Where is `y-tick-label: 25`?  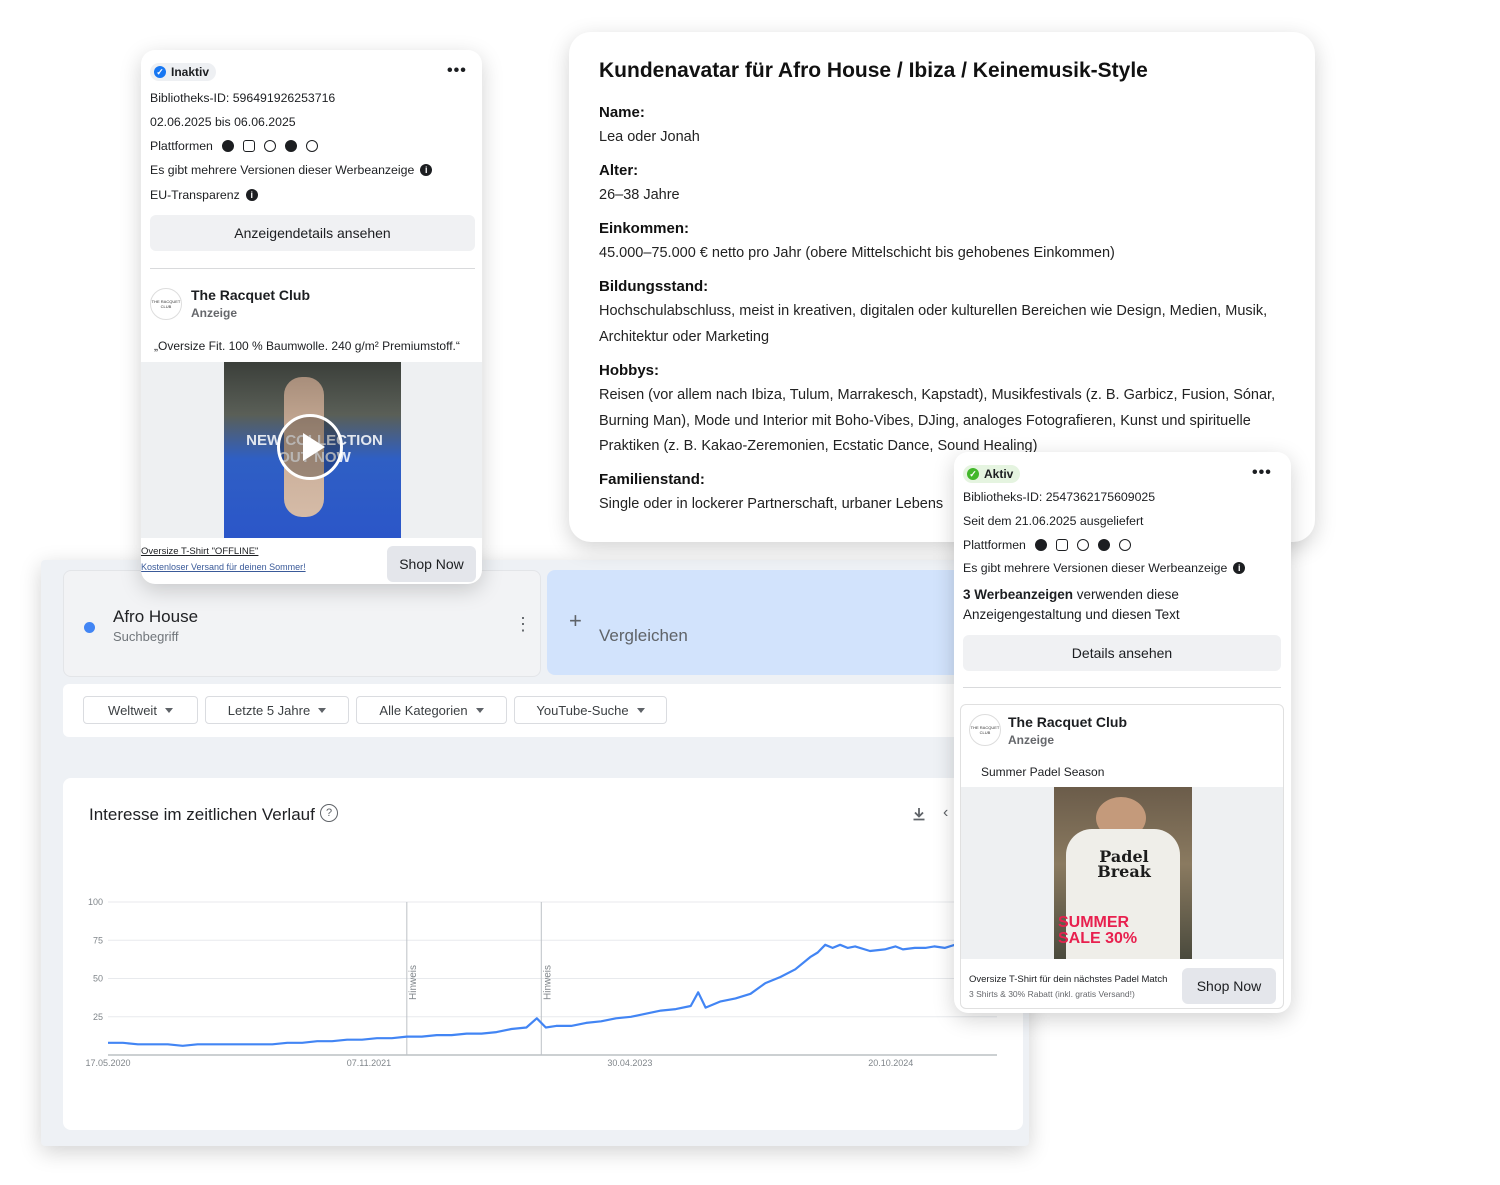
y-tick-label: 25 is located at coordinates (98, 1017).